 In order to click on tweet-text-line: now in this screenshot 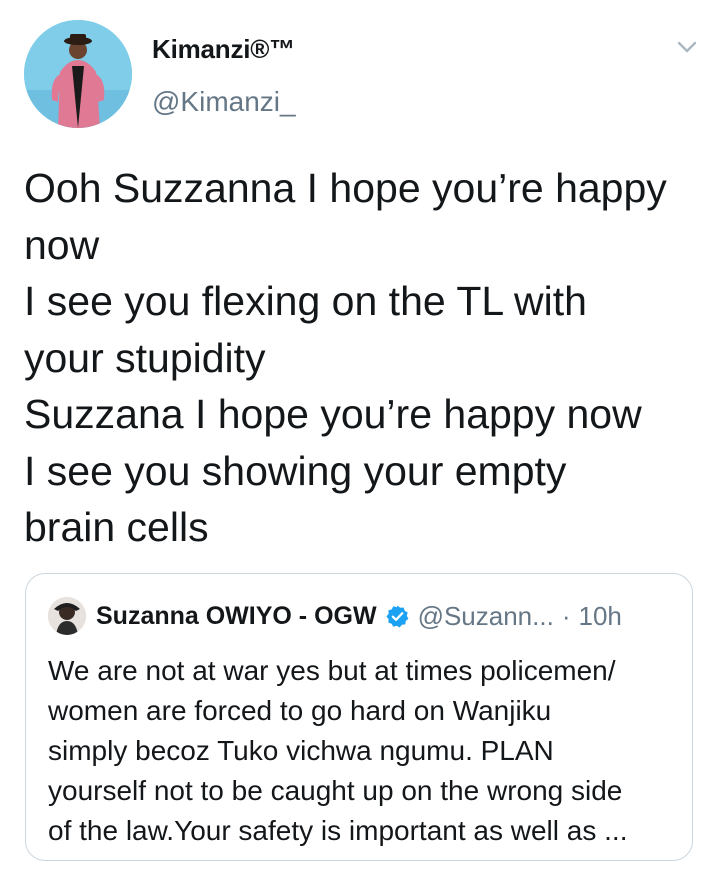, I will do `click(62, 244)`.